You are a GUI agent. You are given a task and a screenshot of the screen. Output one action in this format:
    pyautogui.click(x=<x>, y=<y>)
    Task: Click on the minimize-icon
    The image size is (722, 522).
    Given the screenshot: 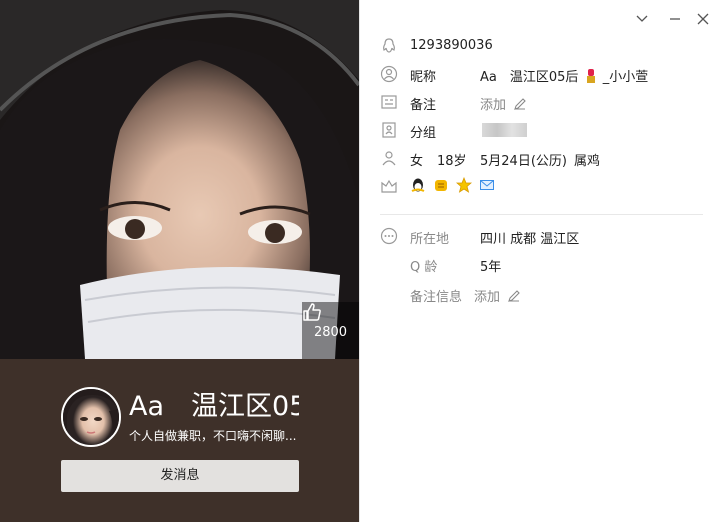 What is the action you would take?
    pyautogui.click(x=675, y=19)
    